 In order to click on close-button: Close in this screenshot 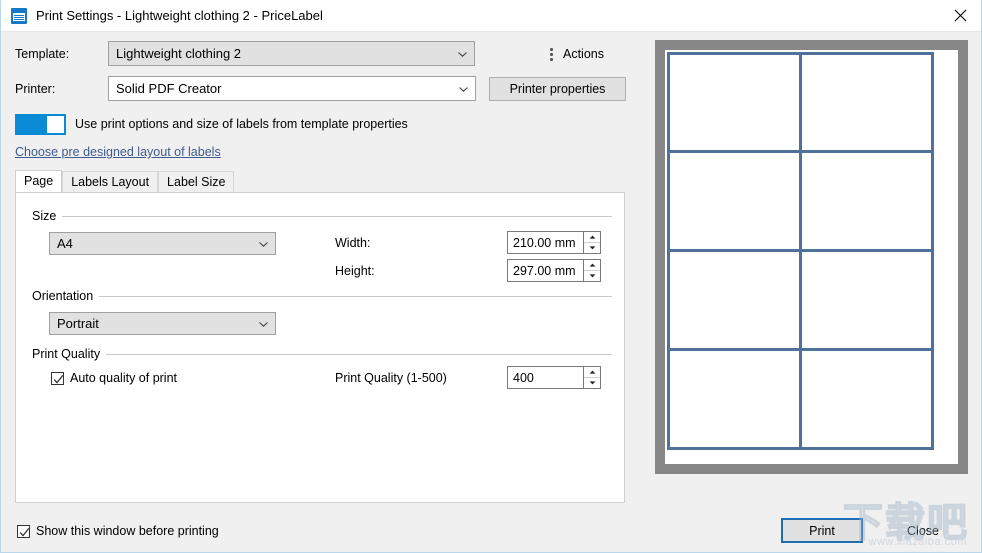, I will do `click(923, 530)`.